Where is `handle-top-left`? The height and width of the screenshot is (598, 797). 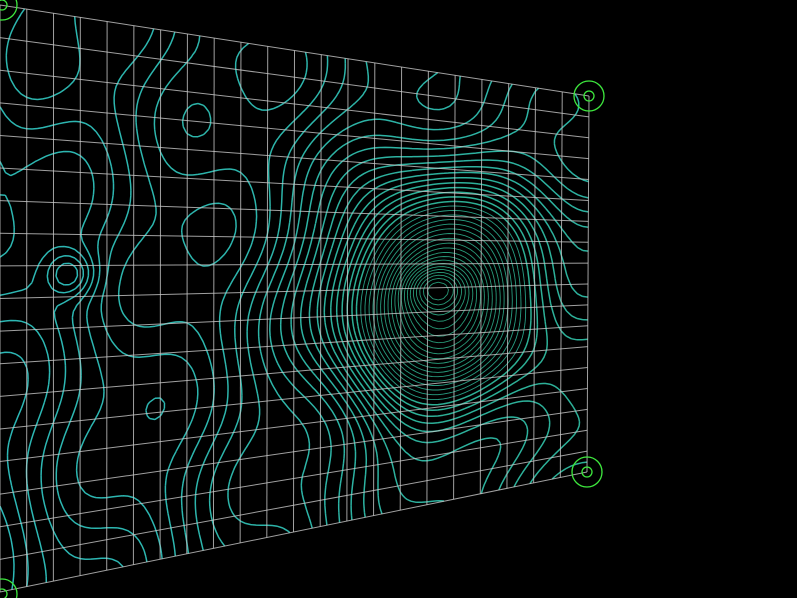 handle-top-left is located at coordinates (9, 10).